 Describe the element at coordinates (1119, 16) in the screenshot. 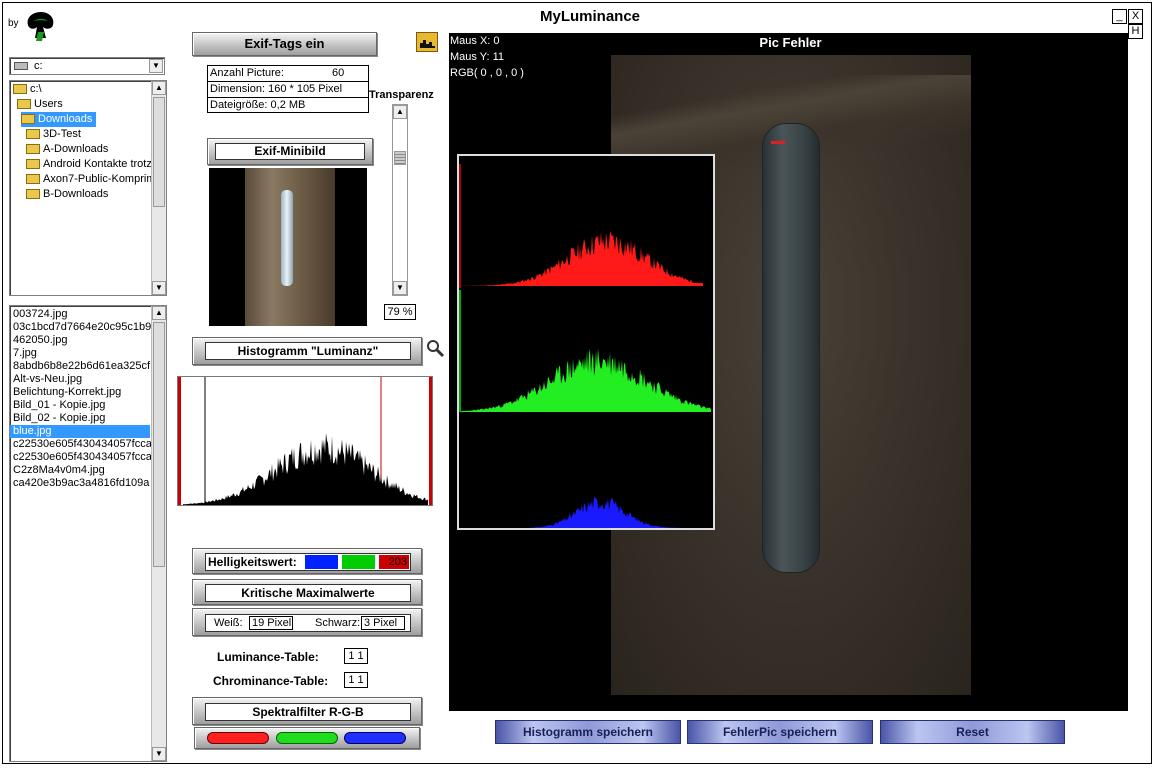

I see `minimize-button: _` at that location.